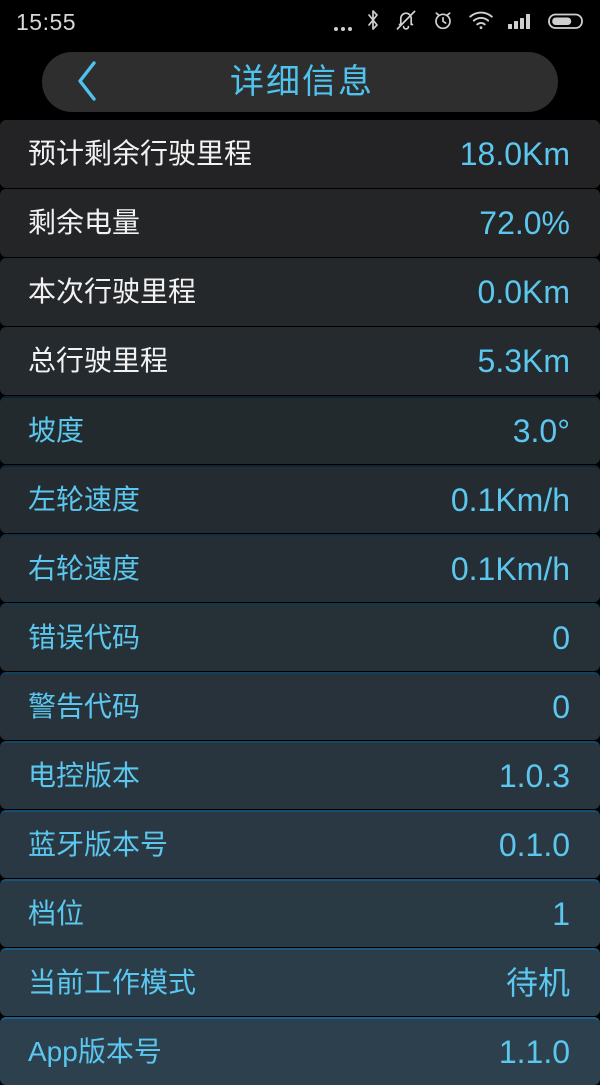 This screenshot has width=600, height=1085. Describe the element at coordinates (523, 292) in the screenshot. I see `detail-row-value: 0.0Km` at that location.